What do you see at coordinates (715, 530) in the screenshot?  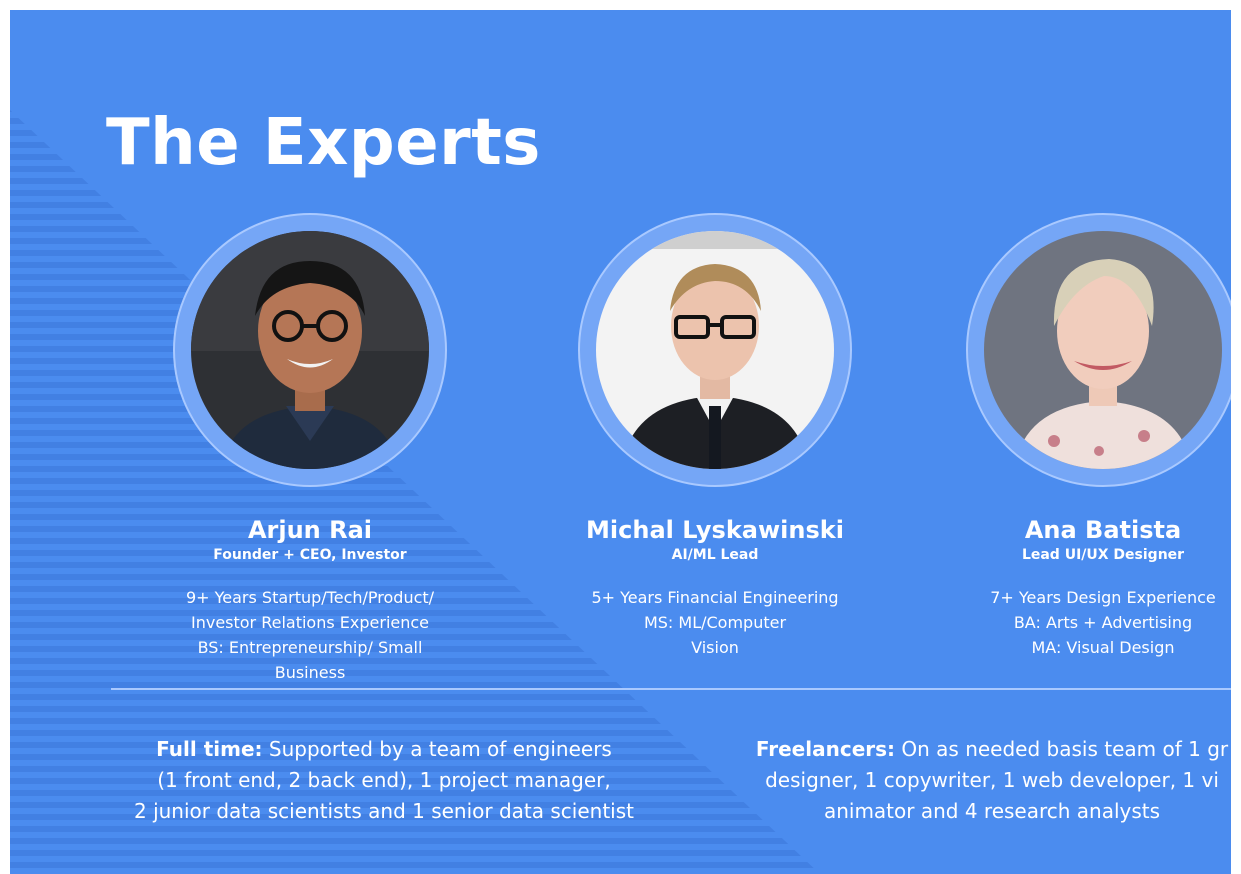 I see `expert-name: Michal Lyskawinski` at bounding box center [715, 530].